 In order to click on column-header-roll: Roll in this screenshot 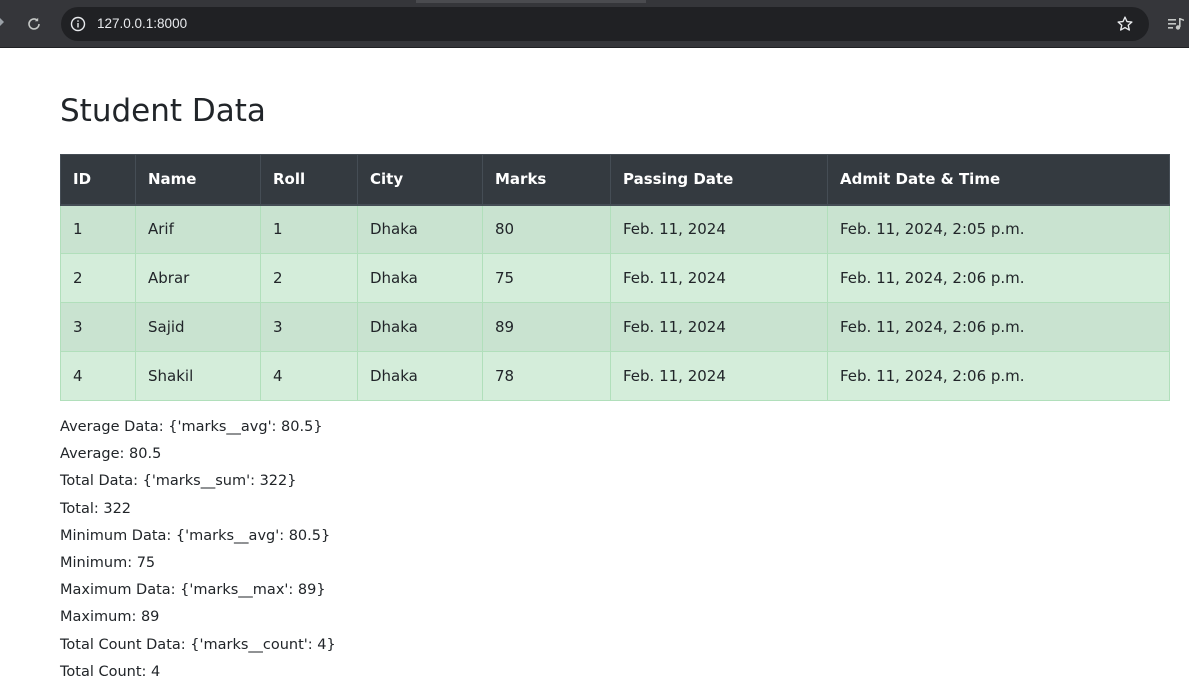, I will do `click(309, 180)`.